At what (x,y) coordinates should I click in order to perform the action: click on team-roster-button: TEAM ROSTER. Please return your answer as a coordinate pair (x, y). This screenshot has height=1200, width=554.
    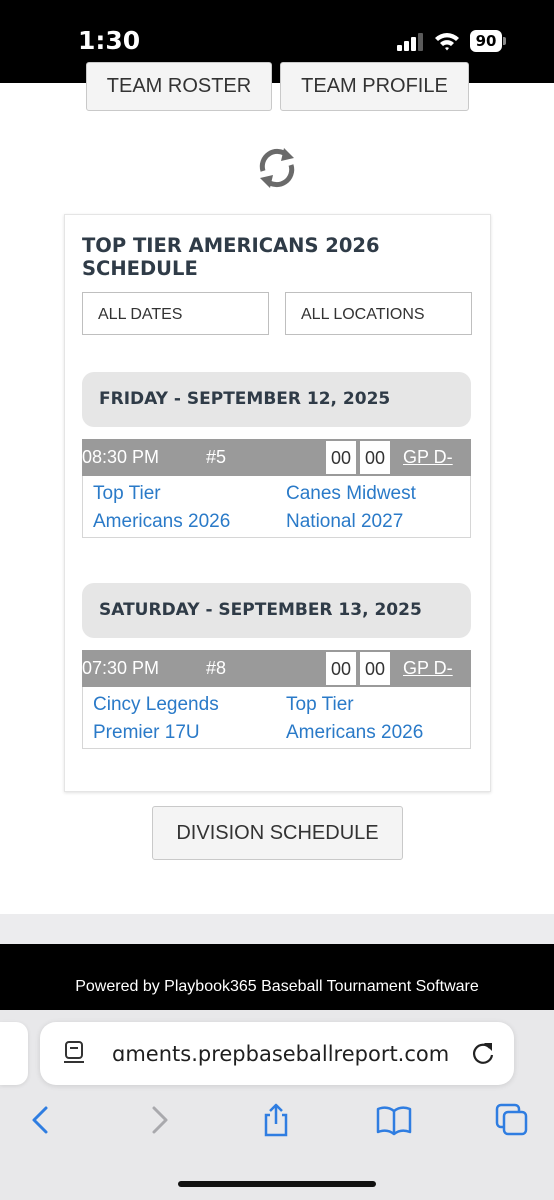
    Looking at the image, I should click on (179, 86).